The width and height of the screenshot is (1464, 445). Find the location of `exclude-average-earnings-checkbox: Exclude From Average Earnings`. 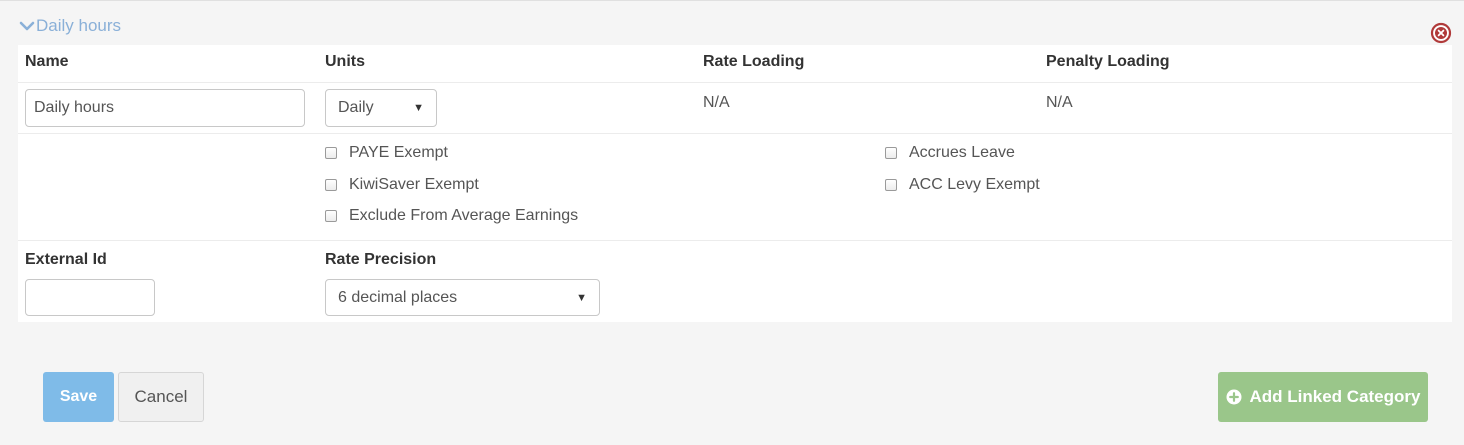

exclude-average-earnings-checkbox: Exclude From Average Earnings is located at coordinates (451, 216).